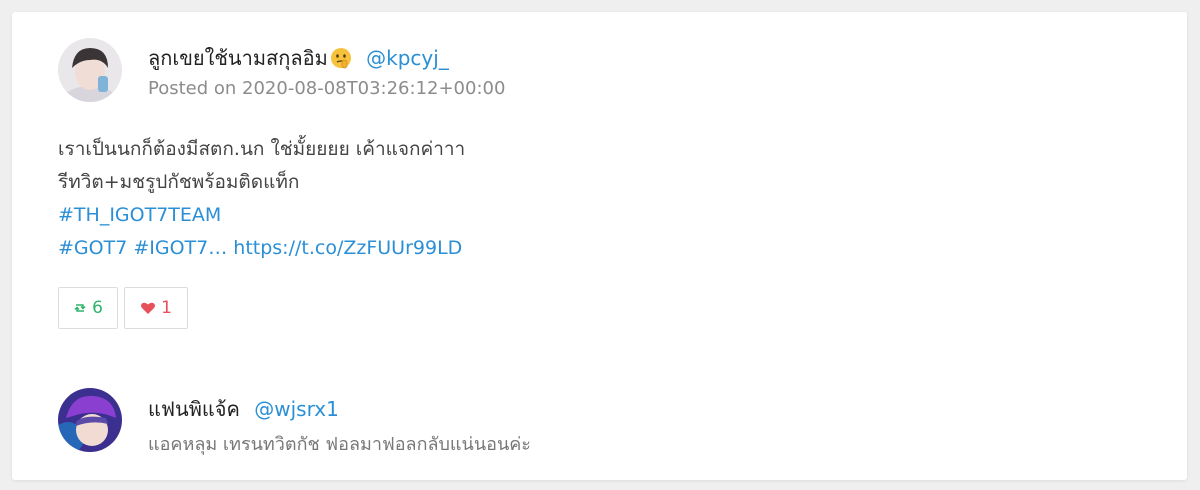 The height and width of the screenshot is (490, 1200). Describe the element at coordinates (179, 182) in the screenshot. I see `tweet-line-2: รีทวิต+มชรูปกัชพร้อมติดแท็ก` at that location.